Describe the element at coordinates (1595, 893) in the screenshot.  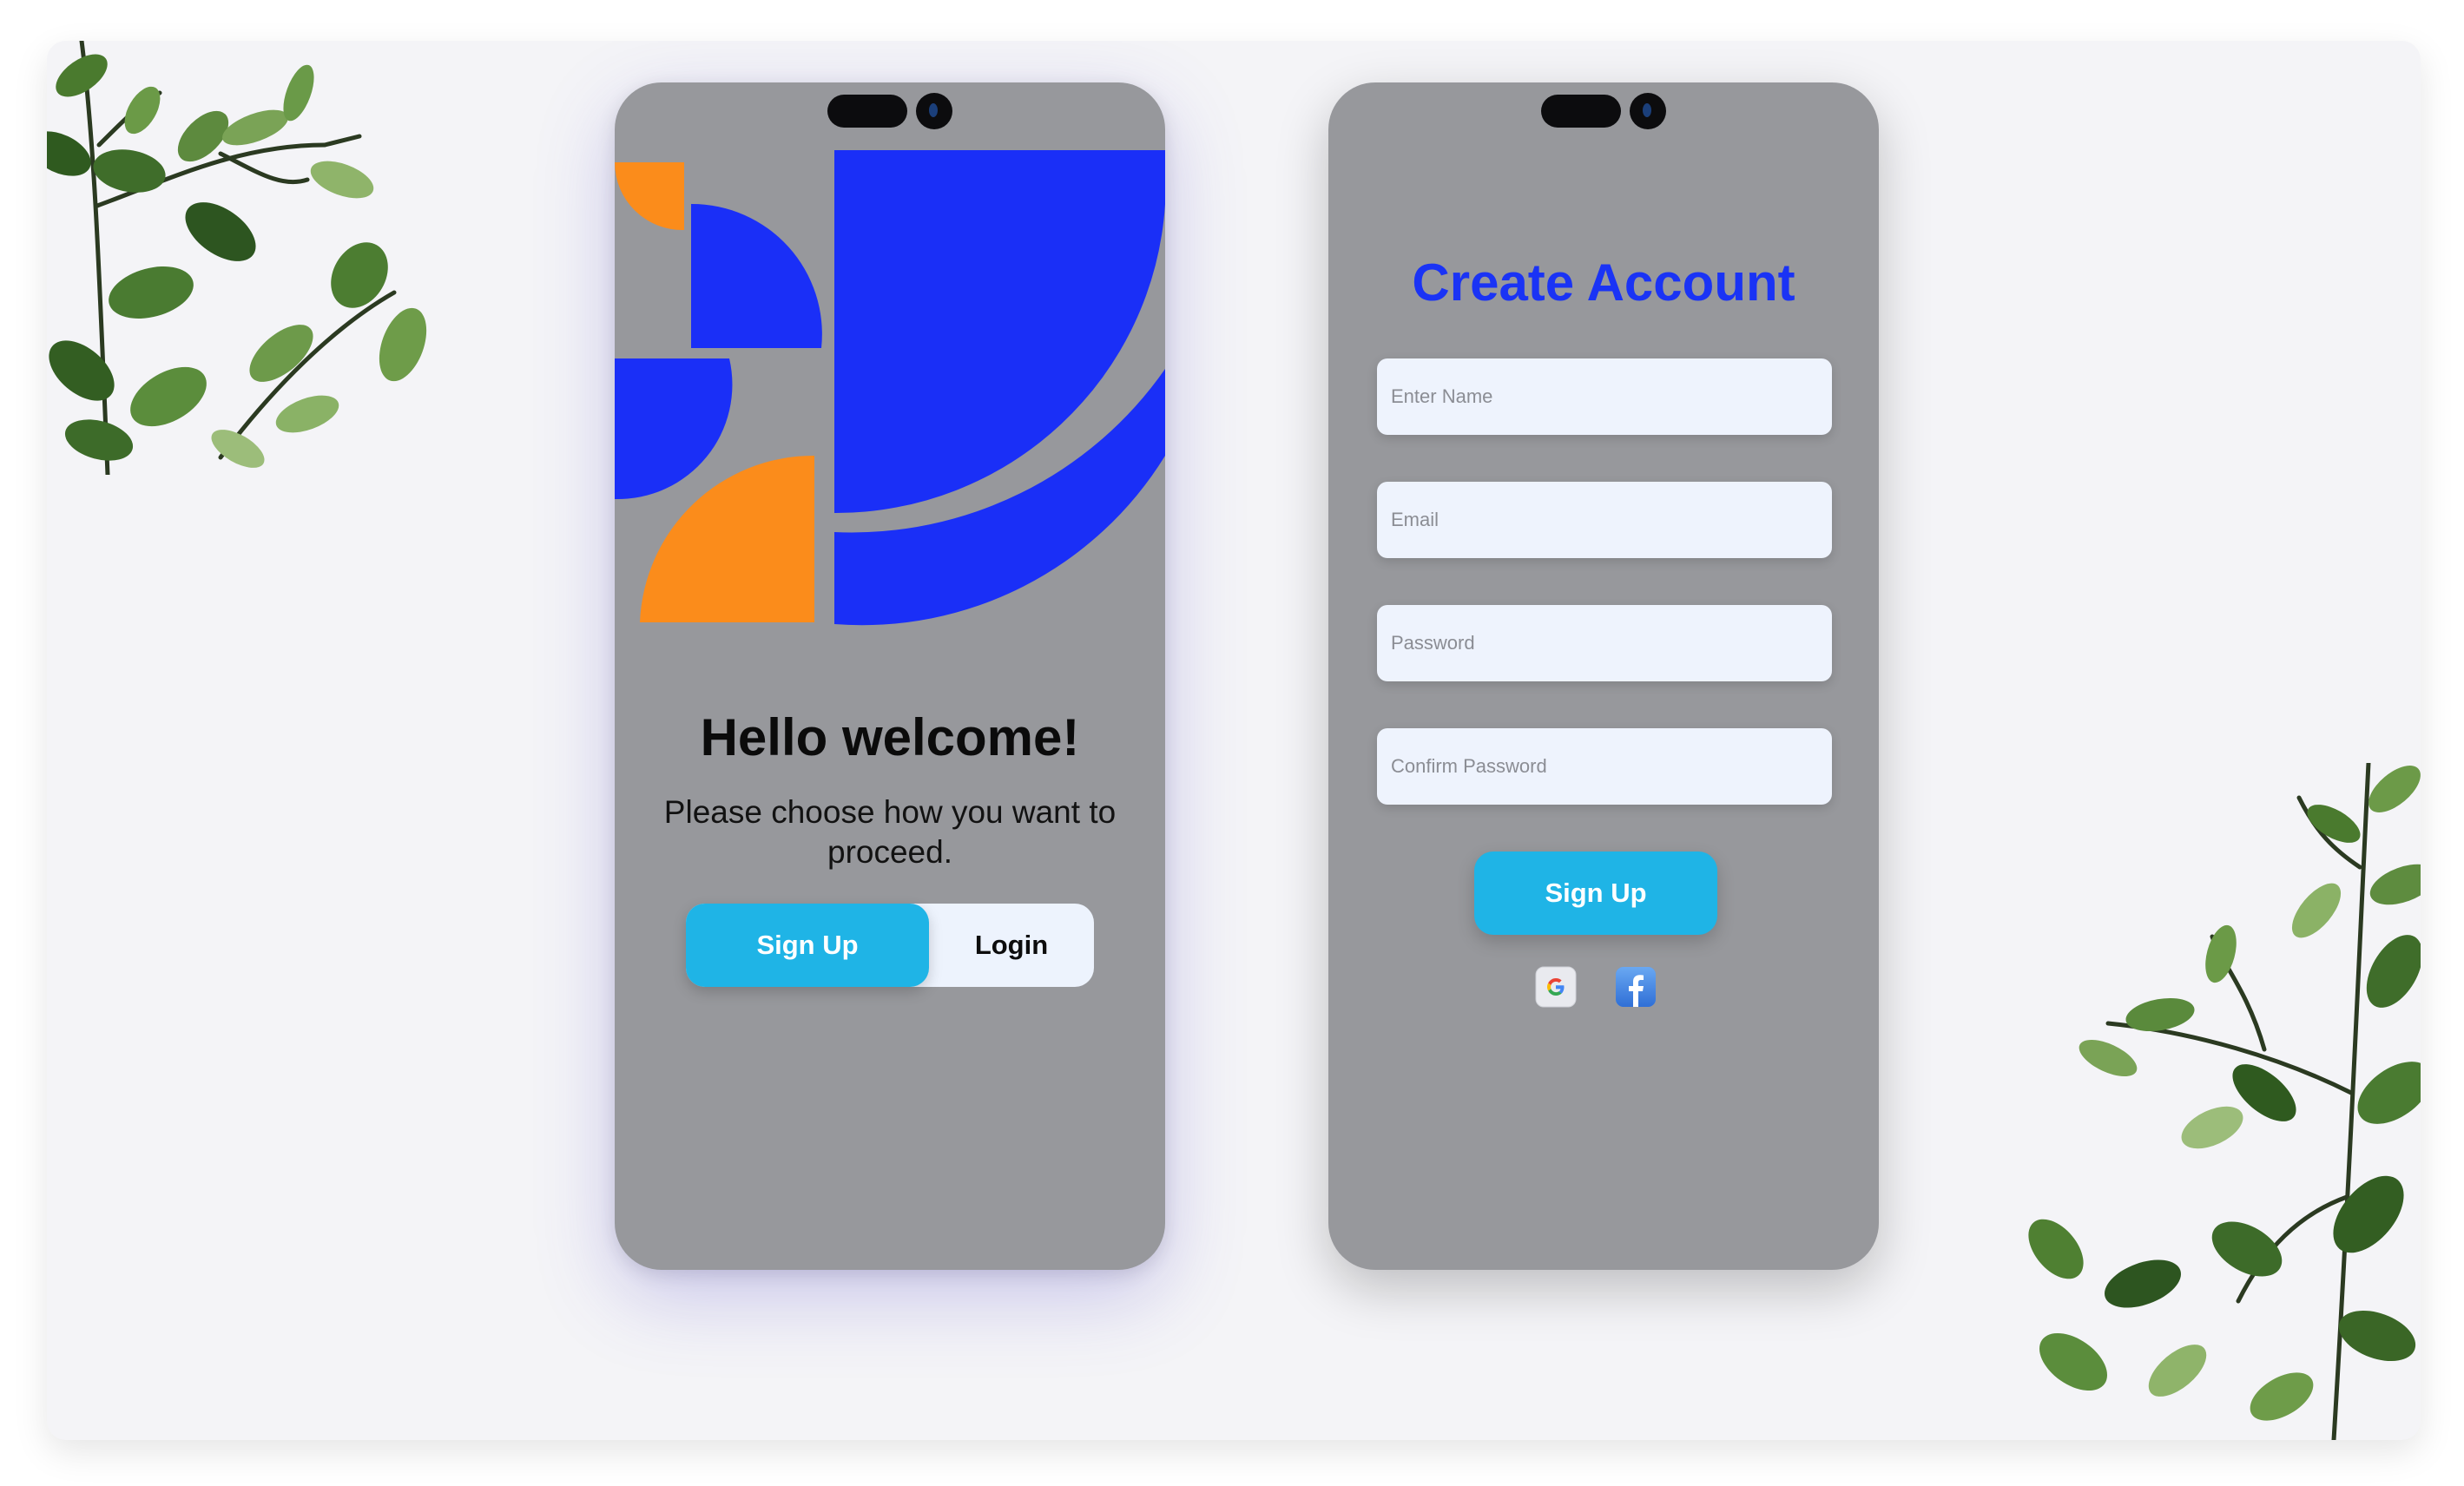
I see `create-account-signup-button: Sign Up` at that location.